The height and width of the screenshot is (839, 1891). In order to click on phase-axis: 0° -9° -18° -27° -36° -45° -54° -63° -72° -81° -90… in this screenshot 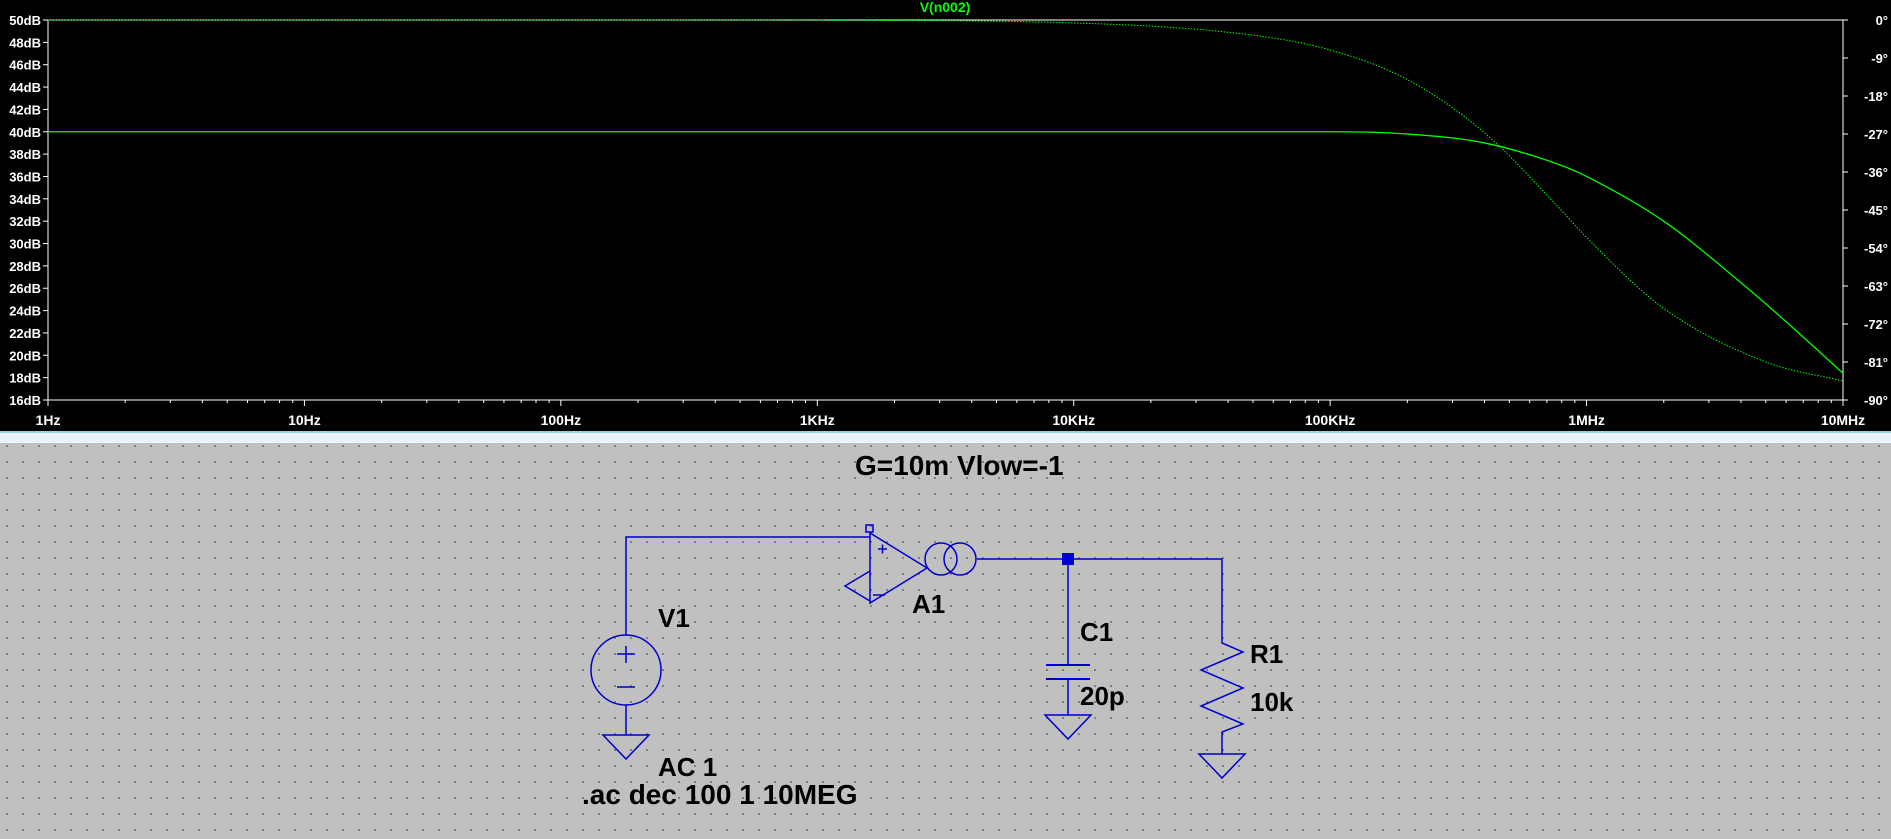, I will do `click(1865, 210)`.